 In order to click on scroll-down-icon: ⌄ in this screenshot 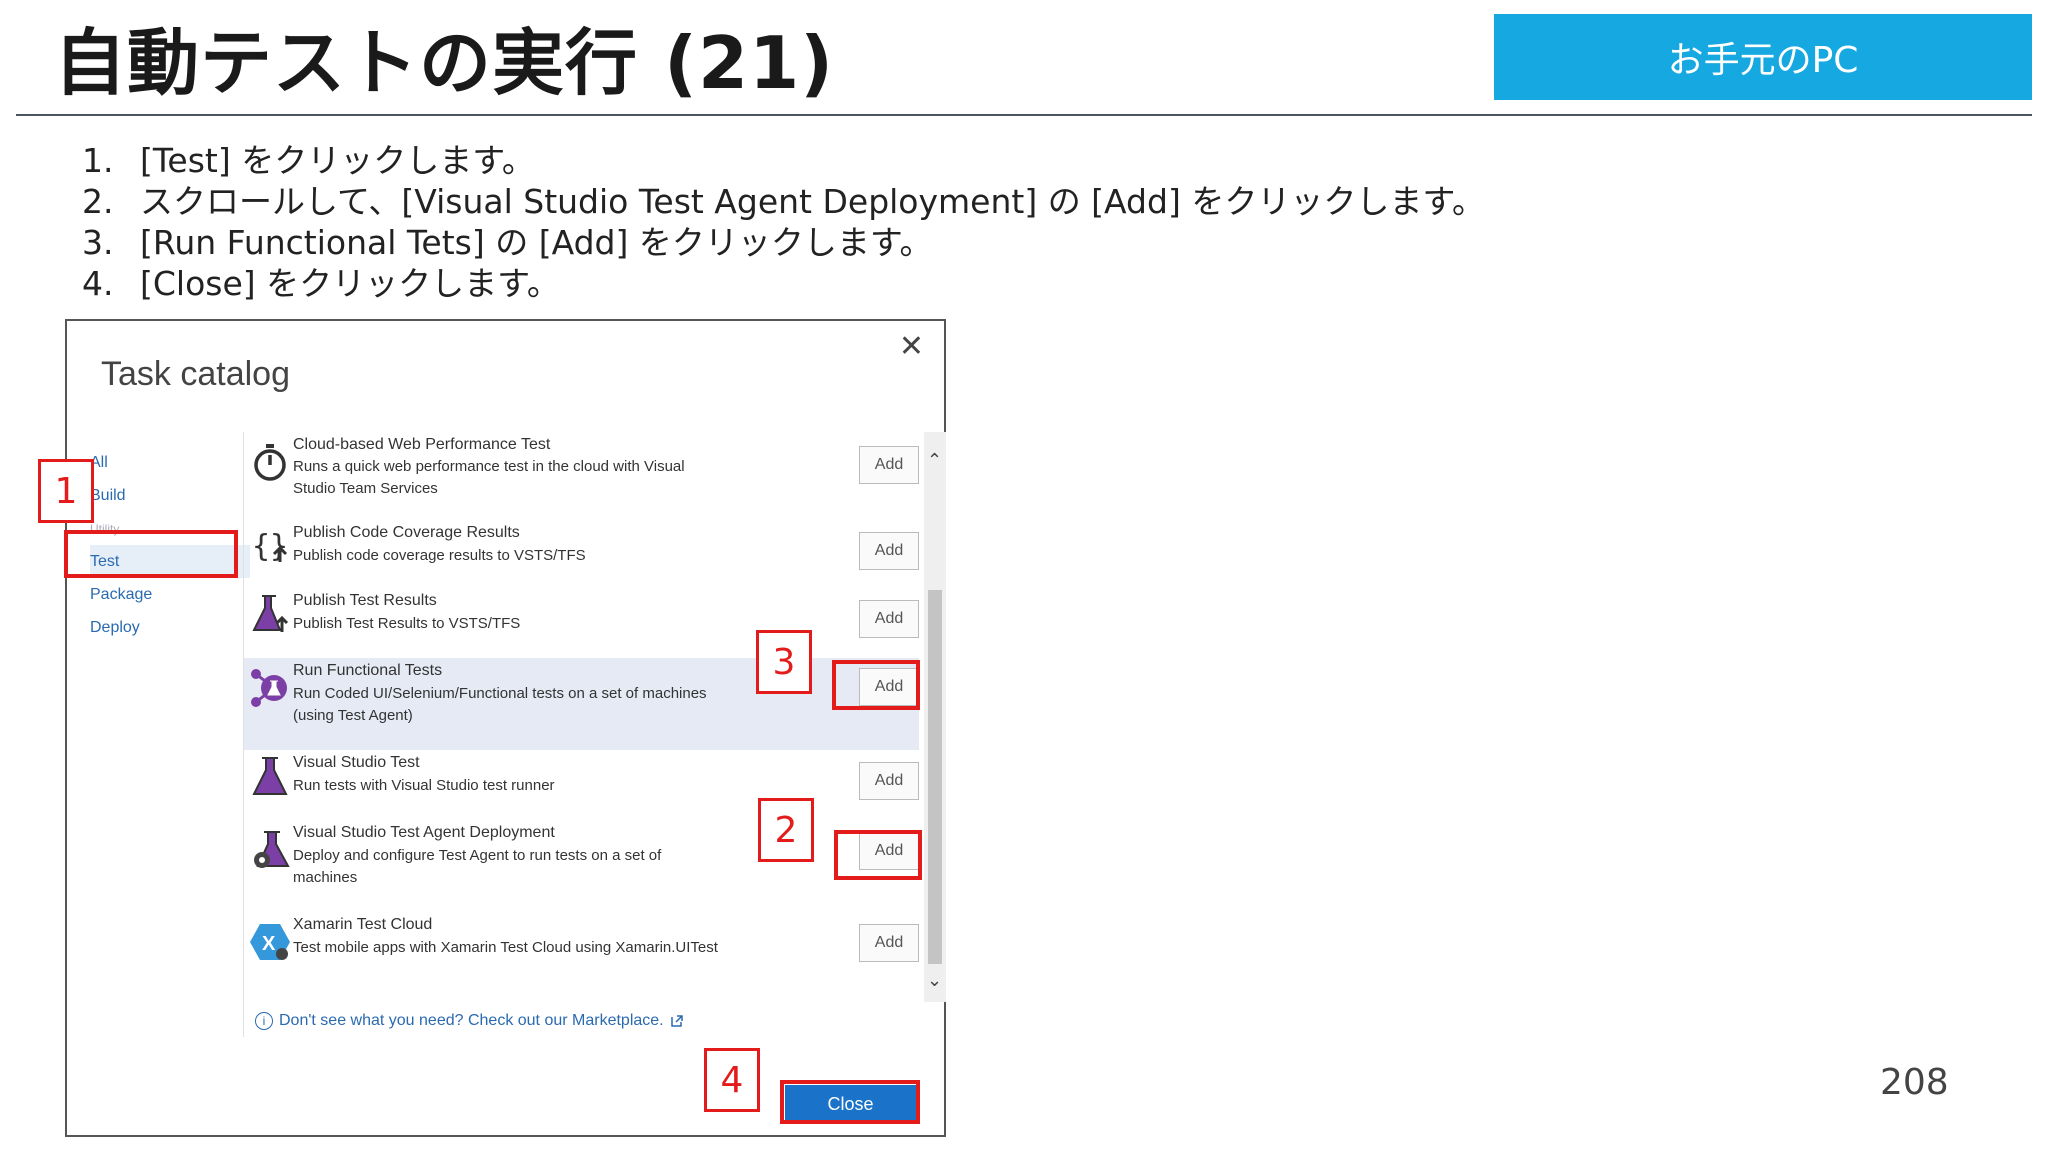, I will do `click(934, 980)`.